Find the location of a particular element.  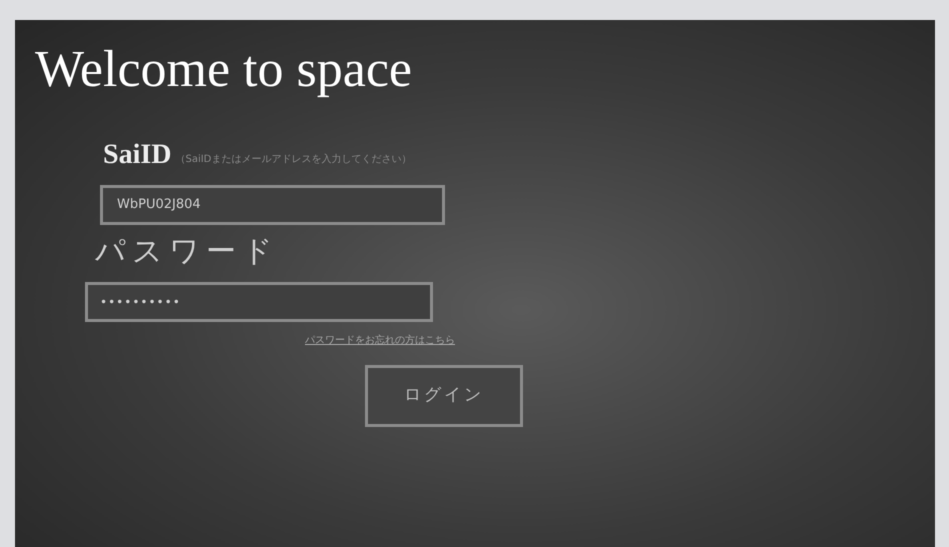

password-input: •••••••••• is located at coordinates (259, 302).